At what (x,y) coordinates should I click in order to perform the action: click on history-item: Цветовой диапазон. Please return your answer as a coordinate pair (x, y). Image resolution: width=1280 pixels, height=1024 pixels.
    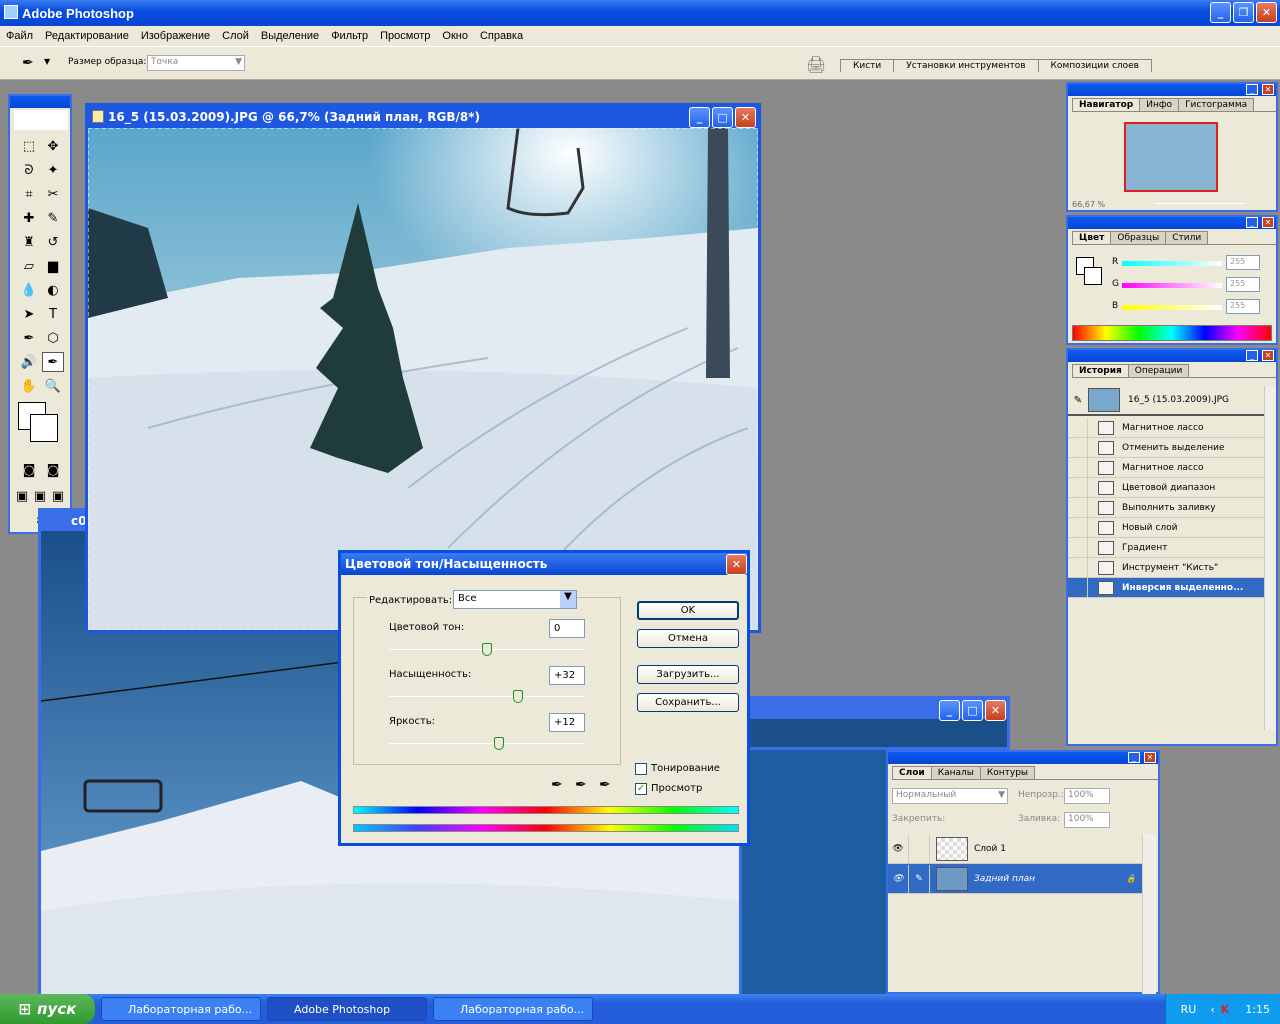
    Looking at the image, I should click on (1166, 488).